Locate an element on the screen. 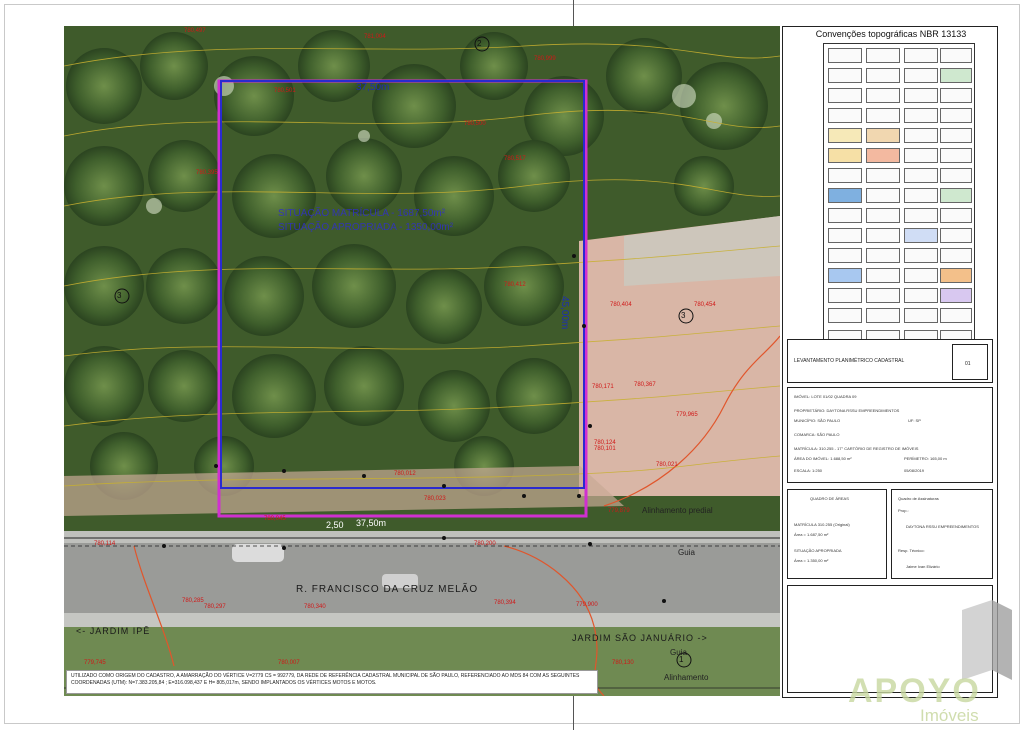 The image size is (1024, 730). title-box: LEVANTAMENTO PLANIMÉTRICO CADASTRAL 01 is located at coordinates (890, 361).